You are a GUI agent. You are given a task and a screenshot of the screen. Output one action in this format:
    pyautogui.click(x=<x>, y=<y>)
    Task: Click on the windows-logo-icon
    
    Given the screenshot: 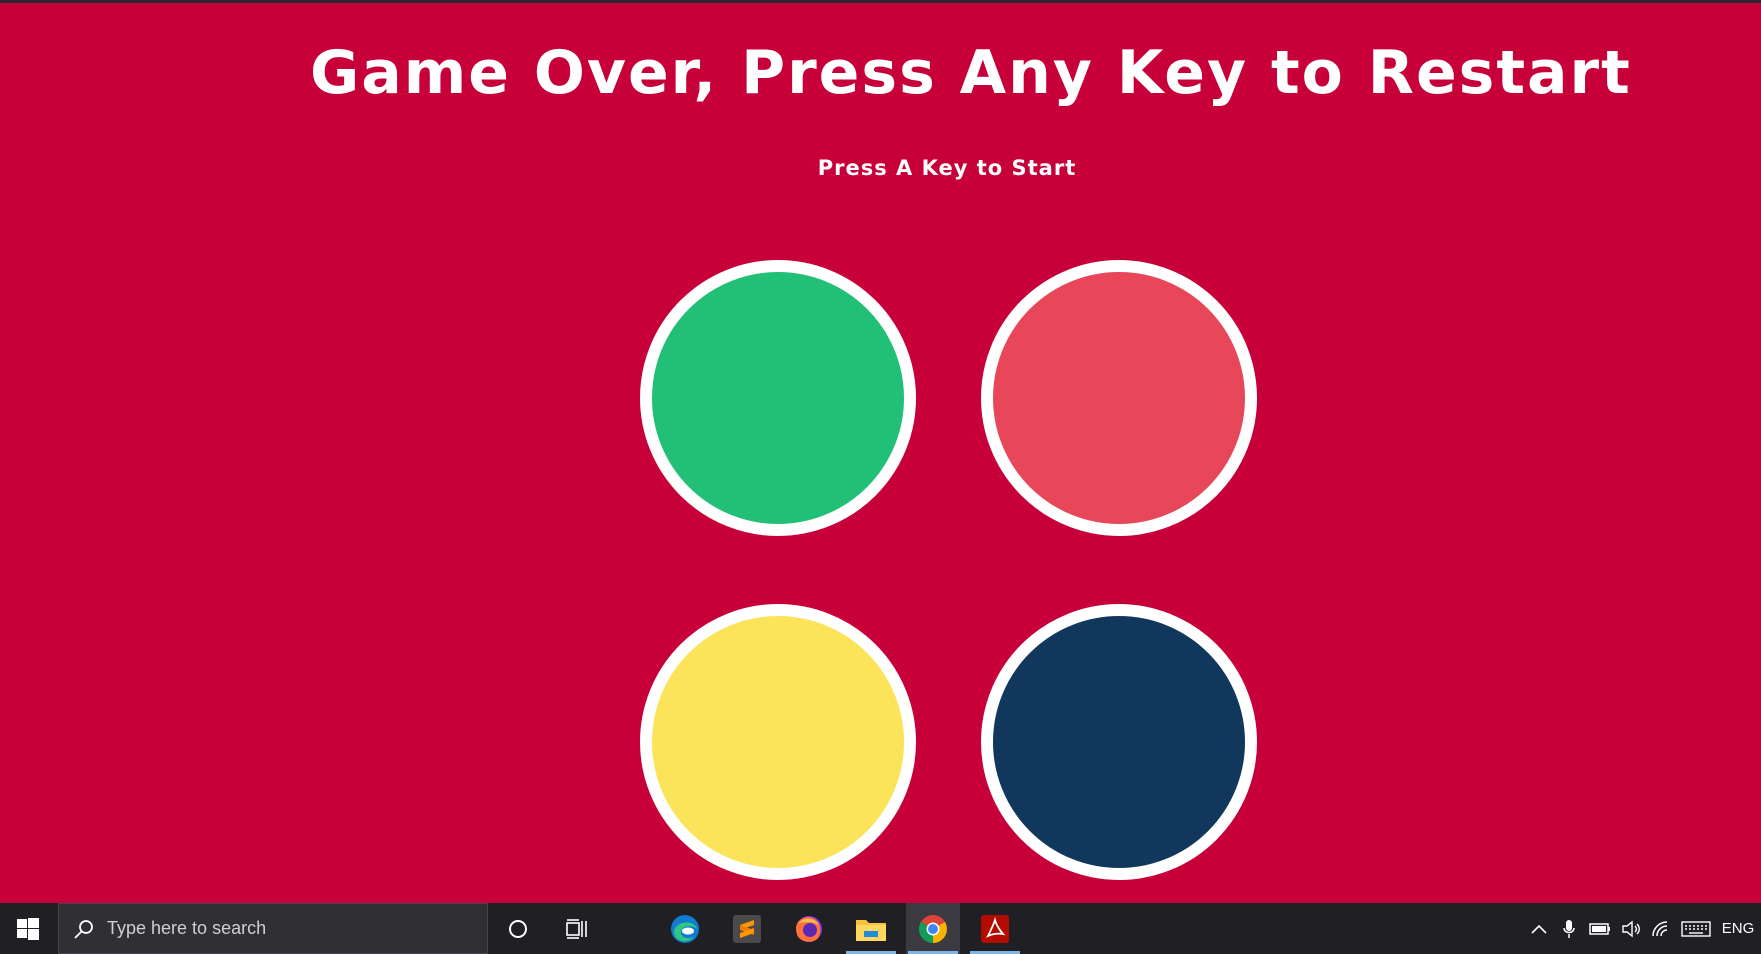 What is the action you would take?
    pyautogui.click(x=28, y=928)
    